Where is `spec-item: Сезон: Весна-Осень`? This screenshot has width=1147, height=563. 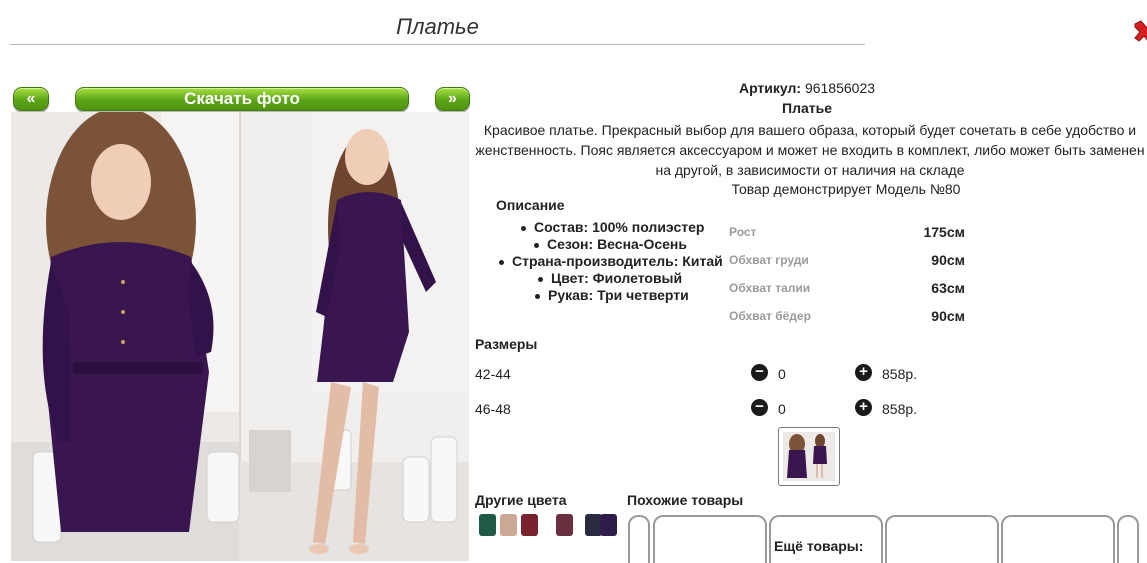 spec-item: Сезон: Весна-Осень is located at coordinates (610, 244).